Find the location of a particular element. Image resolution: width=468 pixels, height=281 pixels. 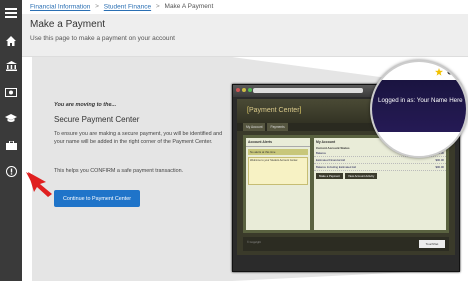

preview-tab-payments: Payments is located at coordinates (277, 127).